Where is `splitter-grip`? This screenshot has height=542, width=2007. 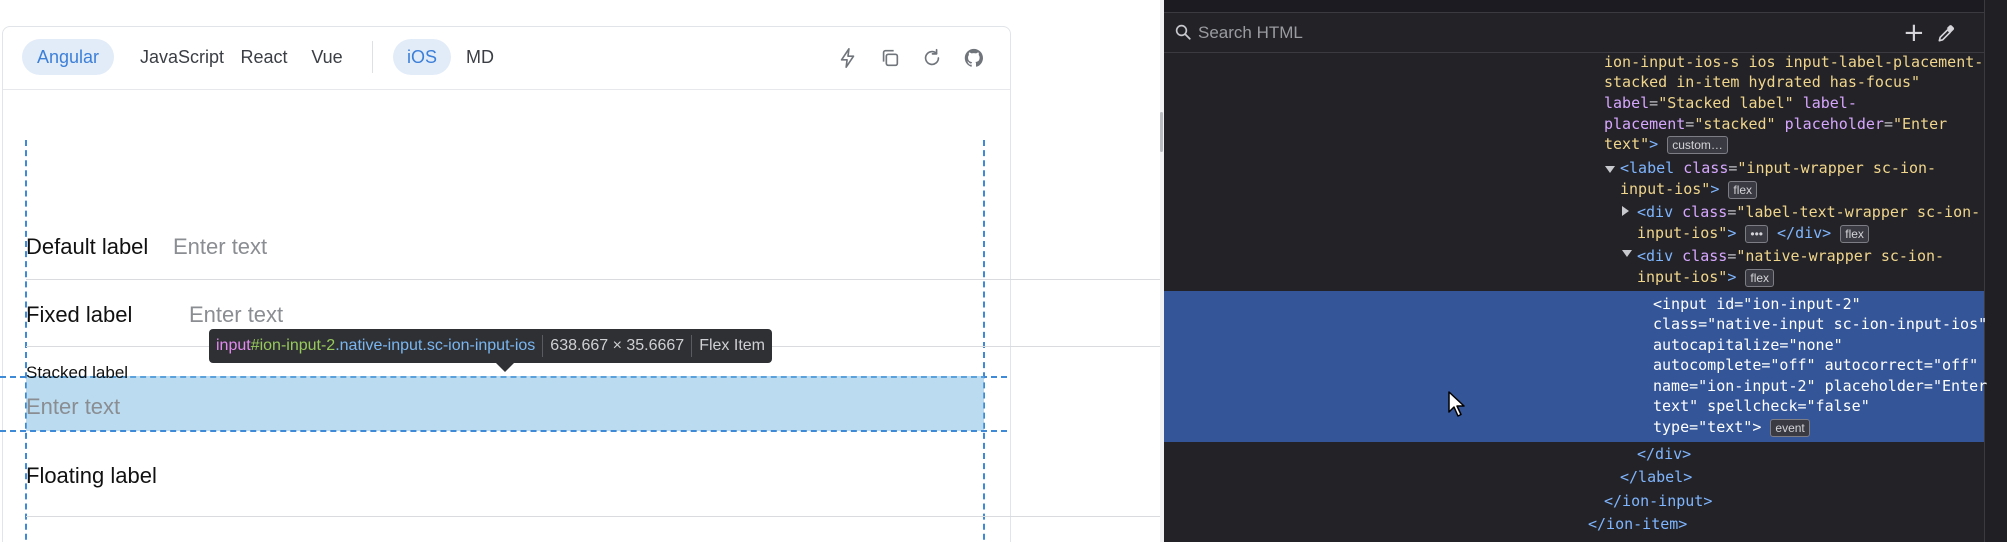 splitter-grip is located at coordinates (1161, 132).